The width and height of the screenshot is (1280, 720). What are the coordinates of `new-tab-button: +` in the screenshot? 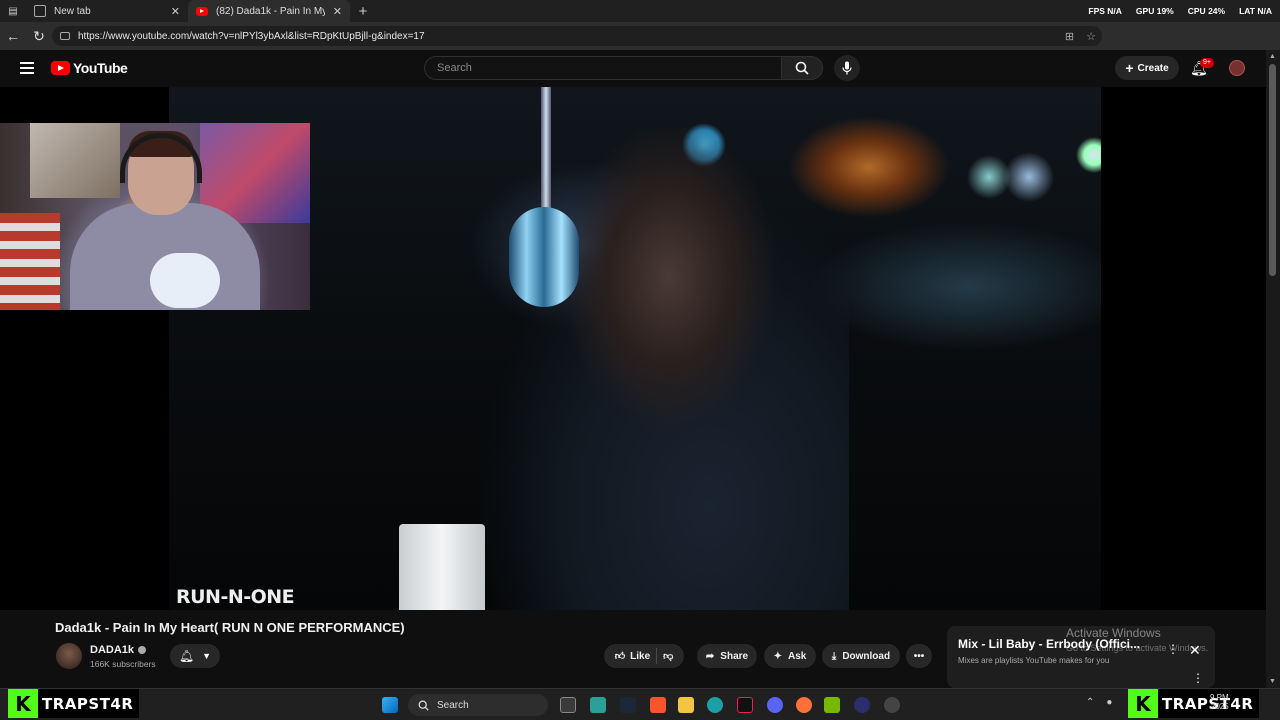 It's located at (363, 11).